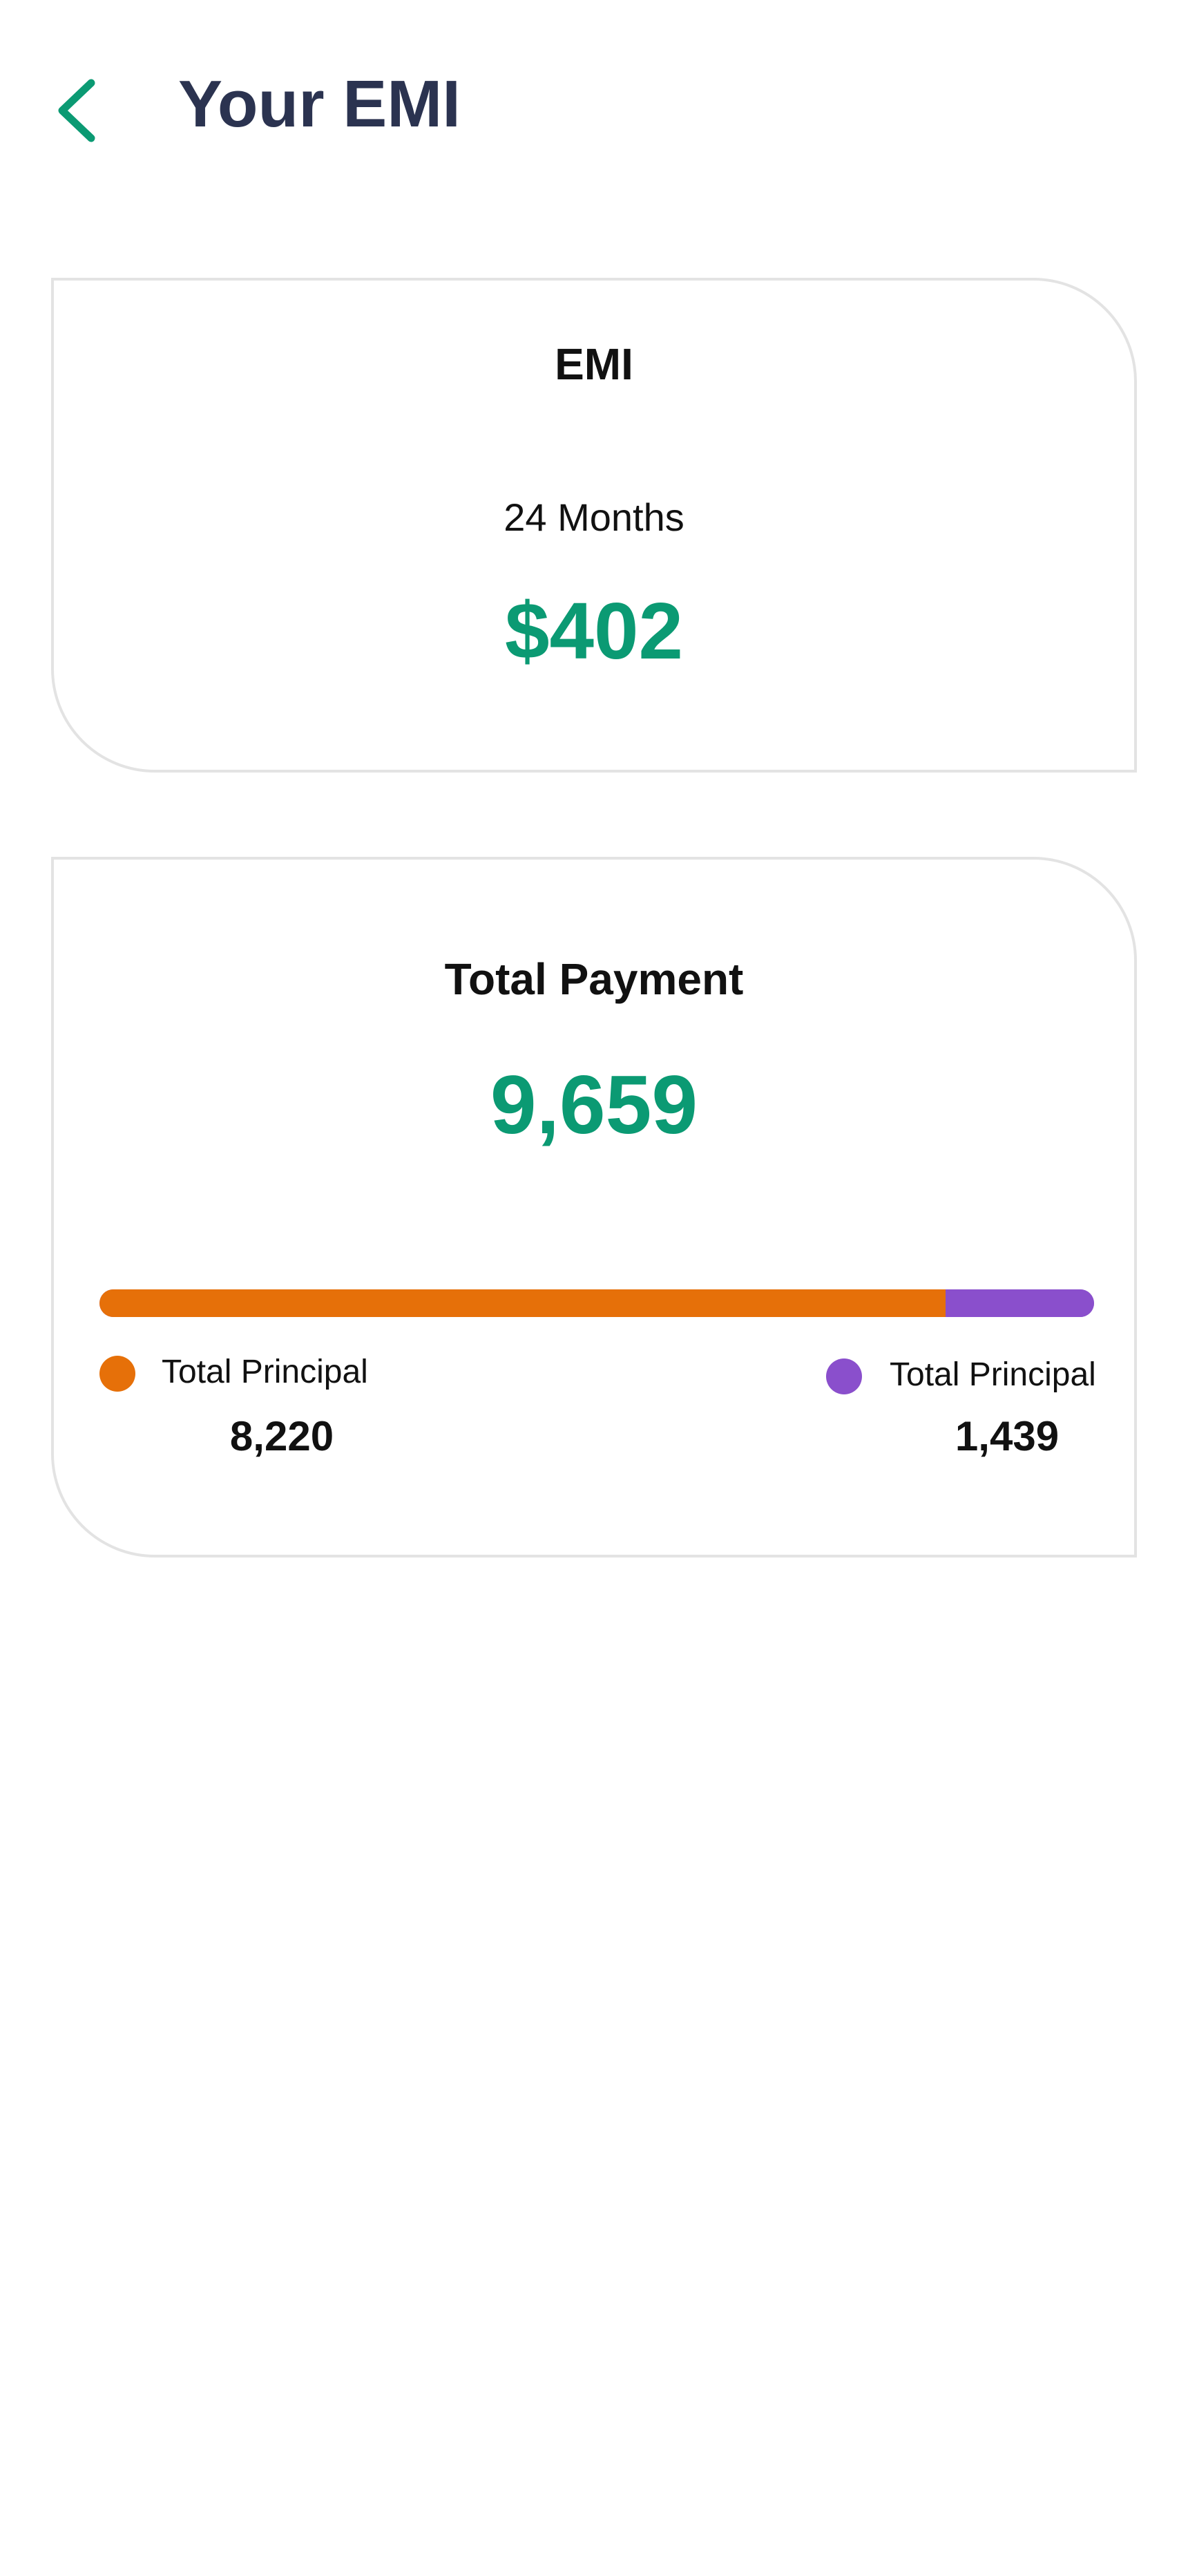  What do you see at coordinates (594, 631) in the screenshot?
I see `emi-amount: $402` at bounding box center [594, 631].